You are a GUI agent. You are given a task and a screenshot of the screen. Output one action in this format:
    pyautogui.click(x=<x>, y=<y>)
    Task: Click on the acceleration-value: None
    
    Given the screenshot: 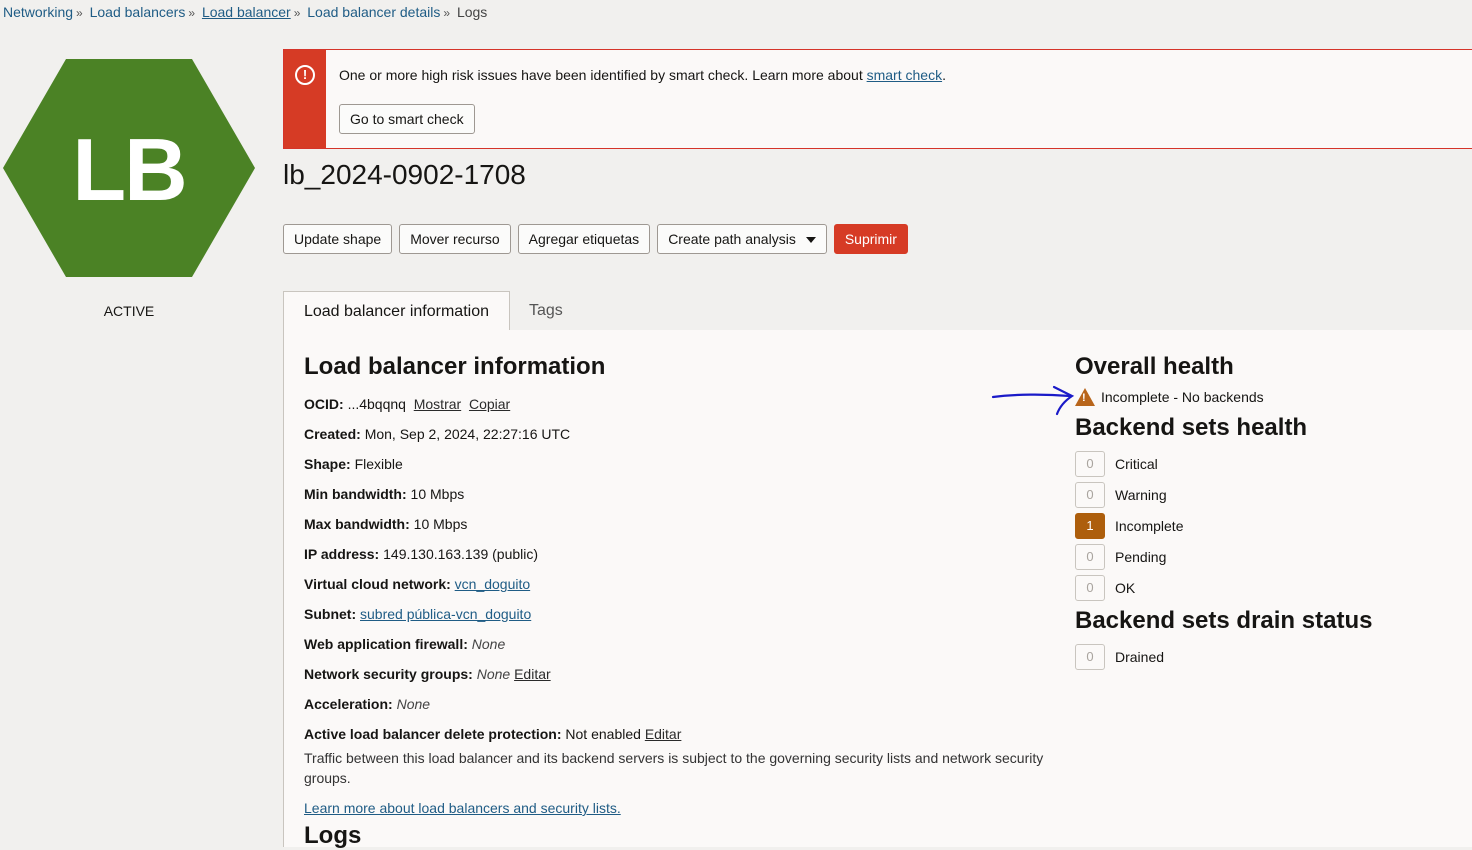 What is the action you would take?
    pyautogui.click(x=413, y=704)
    